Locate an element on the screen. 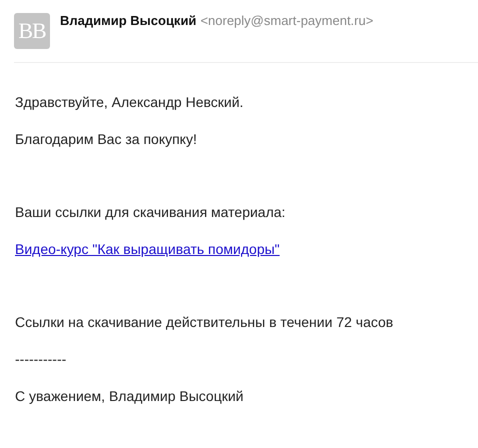 The height and width of the screenshot is (448, 478). message-text: Благодарим Вас за покупку! is located at coordinates (106, 139).